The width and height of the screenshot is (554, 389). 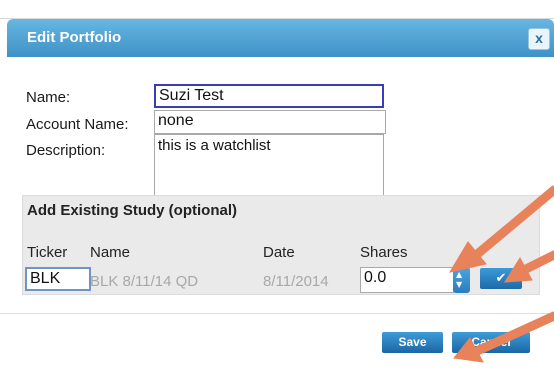 I want to click on stepper-down-icon: ▼, so click(x=459, y=285).